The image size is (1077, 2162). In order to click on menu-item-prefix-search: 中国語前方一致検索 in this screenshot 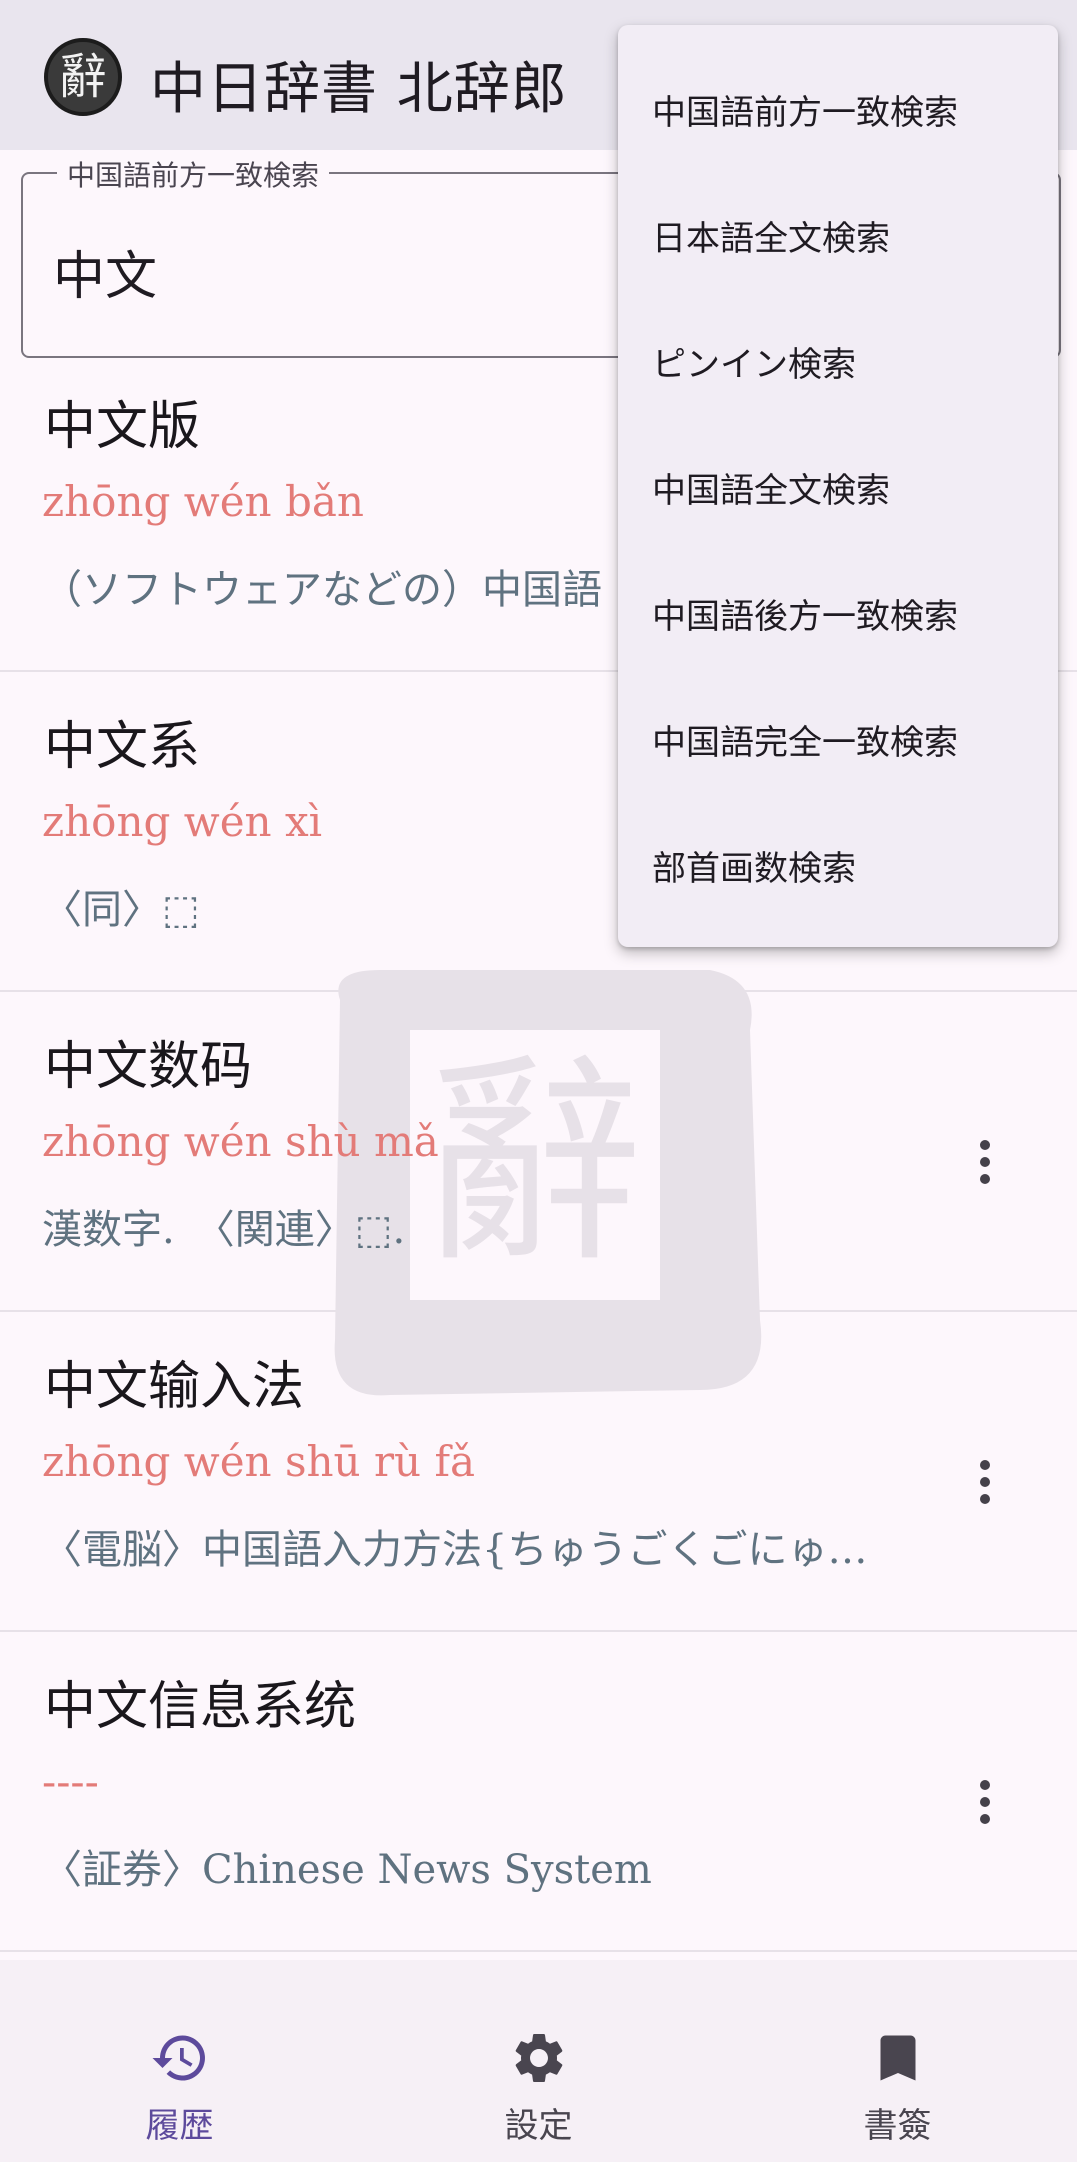, I will do `click(805, 109)`.